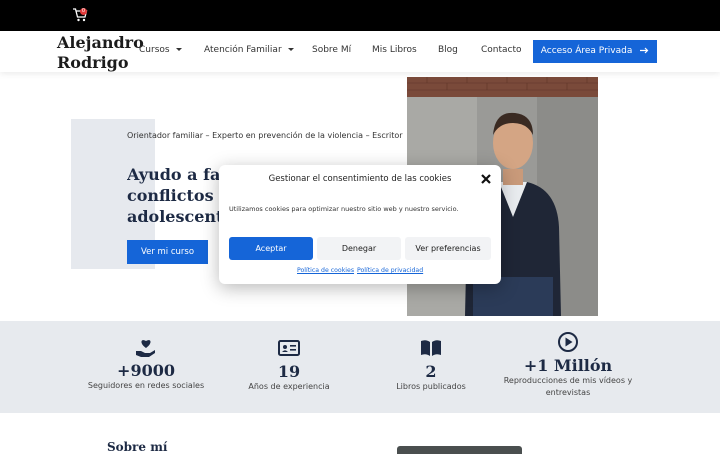 This screenshot has width=720, height=454. Describe the element at coordinates (289, 357) in the screenshot. I see `stat-experience: 19 Años de experiencia` at that location.